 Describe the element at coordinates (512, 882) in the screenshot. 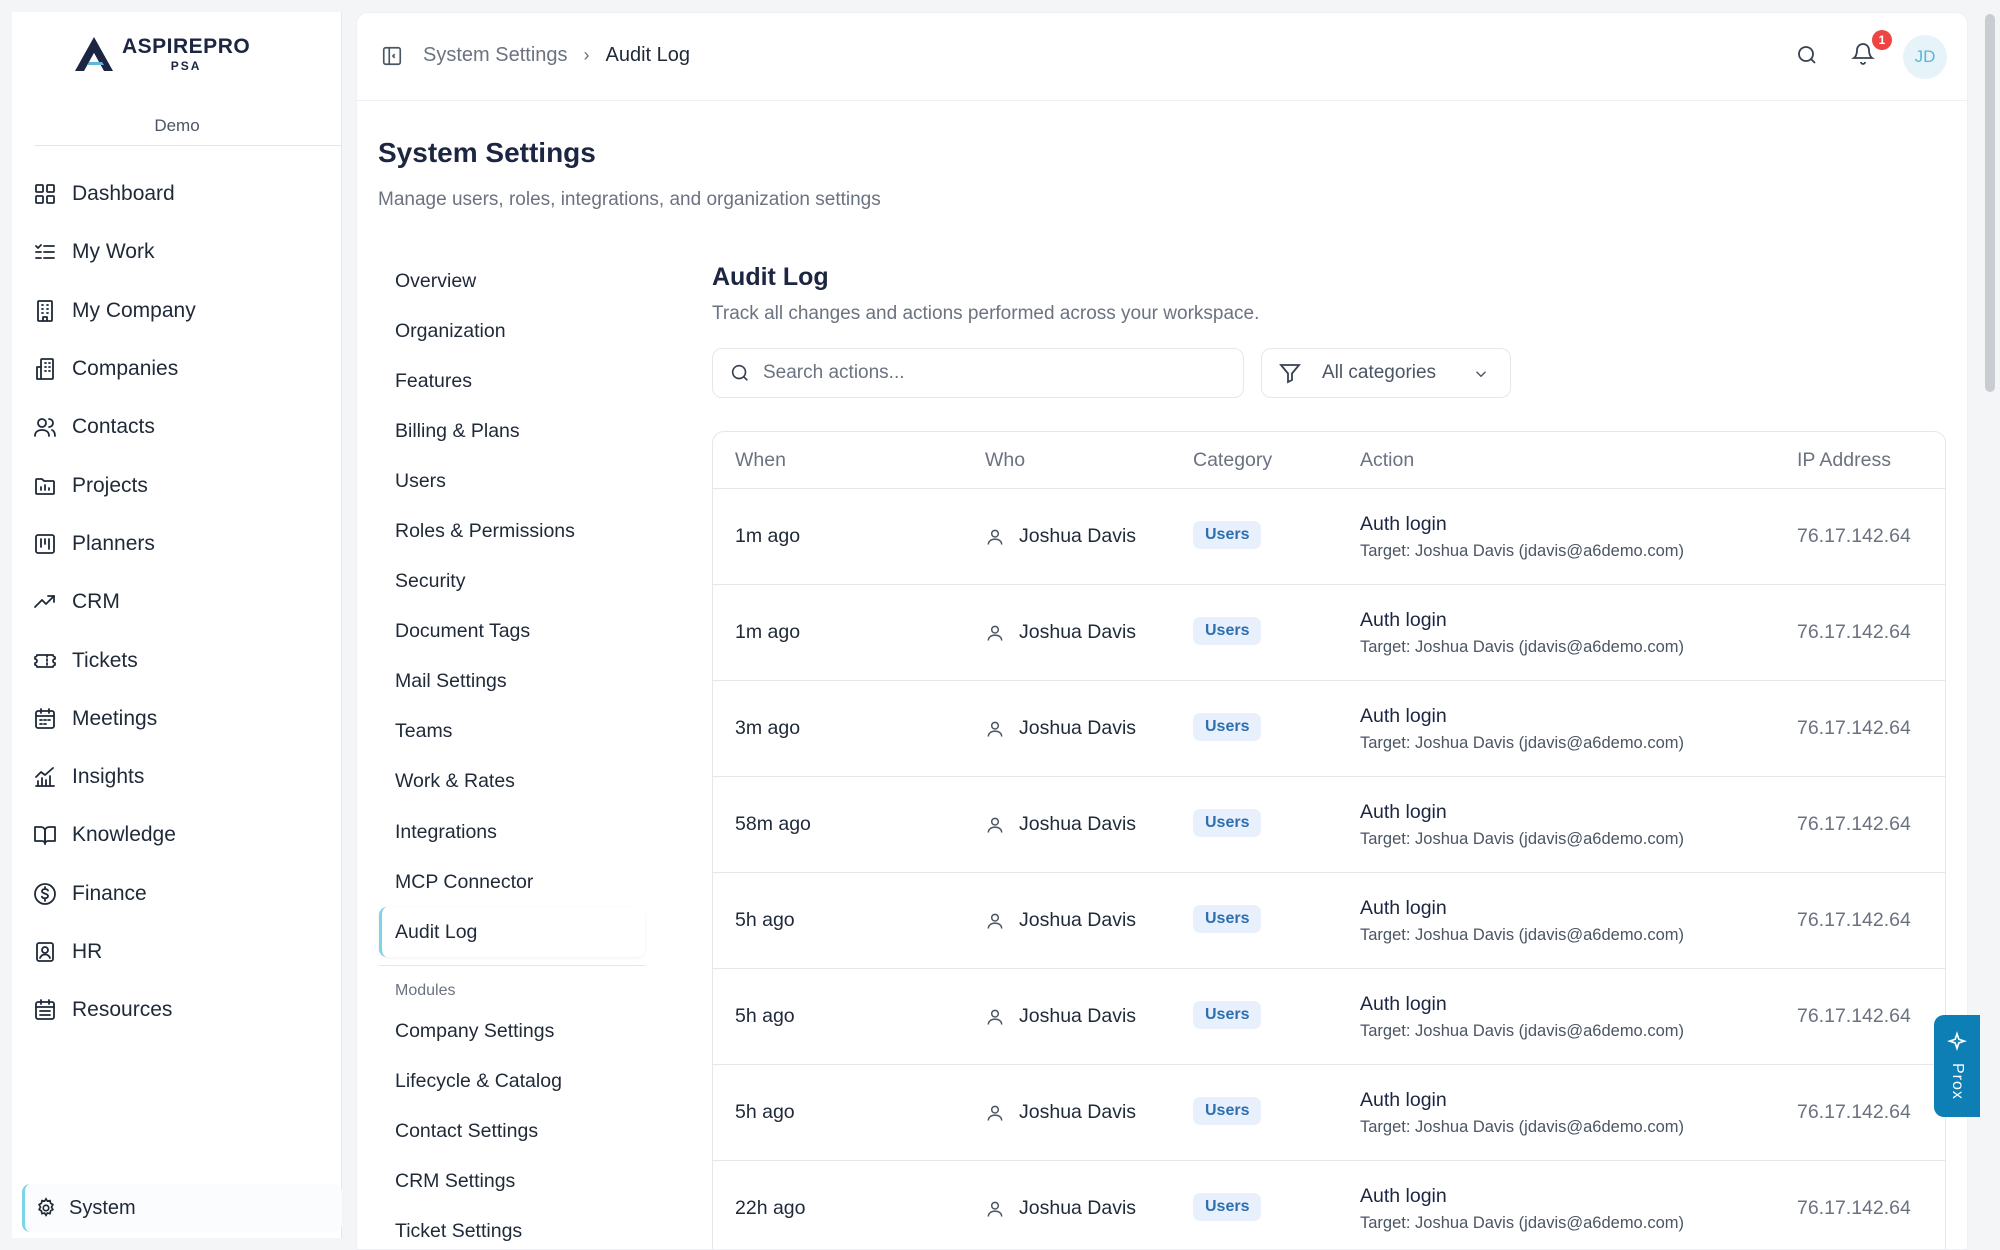

I see `settings-item-mcp-connector: MCP Connector` at that location.